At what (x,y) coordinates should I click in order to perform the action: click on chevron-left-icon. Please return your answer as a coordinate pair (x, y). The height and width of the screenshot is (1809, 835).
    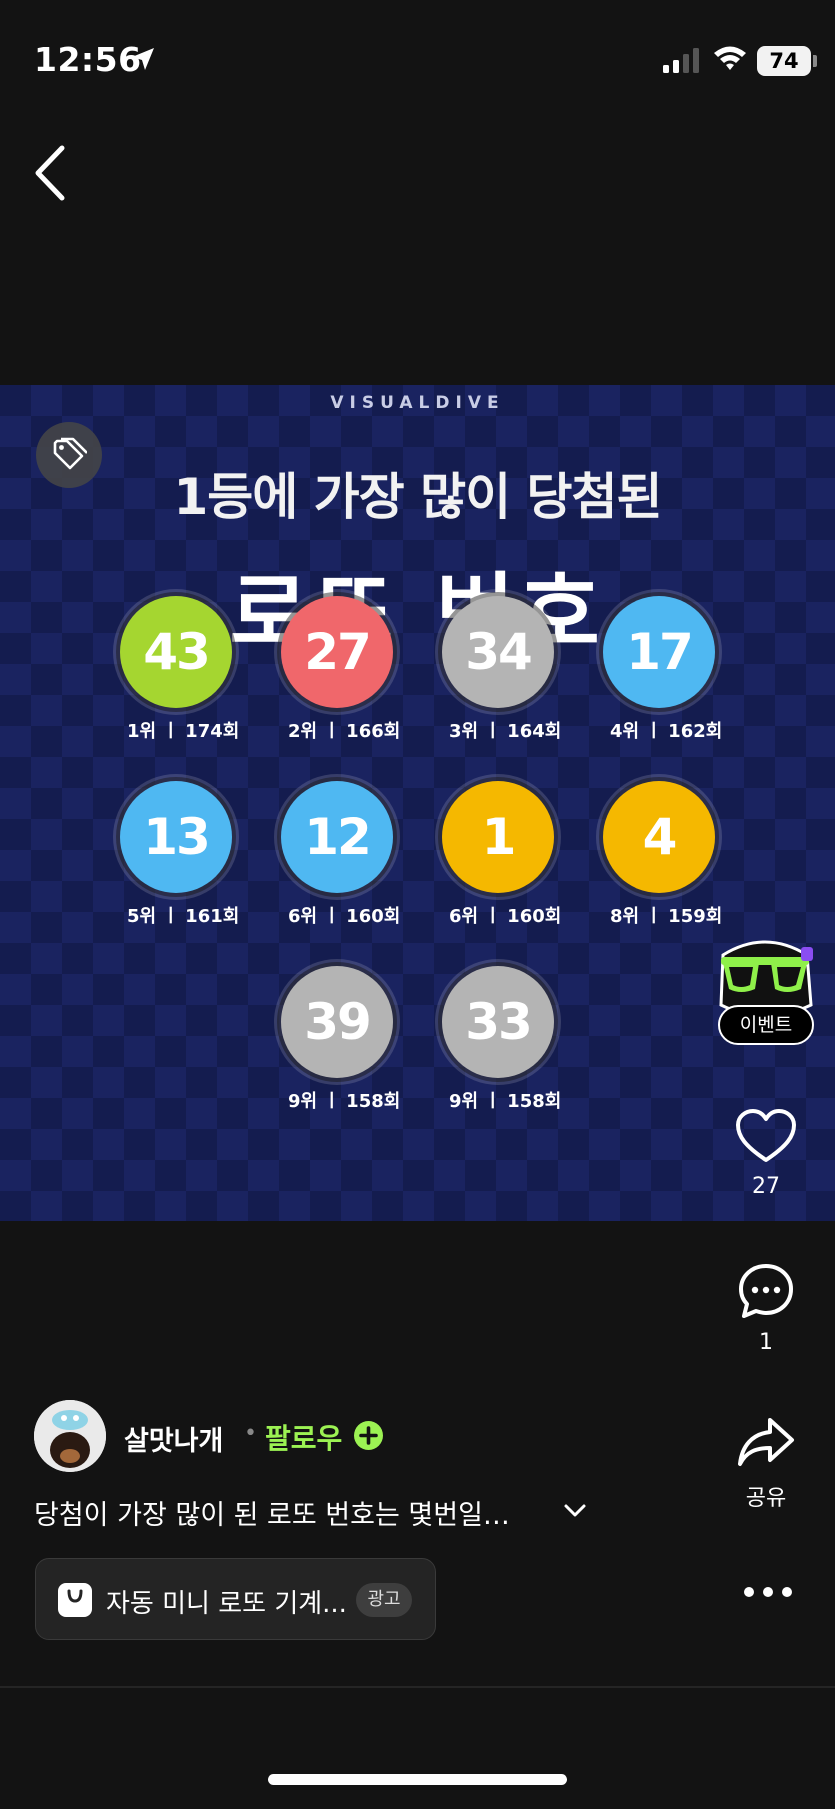
    Looking at the image, I should click on (50, 173).